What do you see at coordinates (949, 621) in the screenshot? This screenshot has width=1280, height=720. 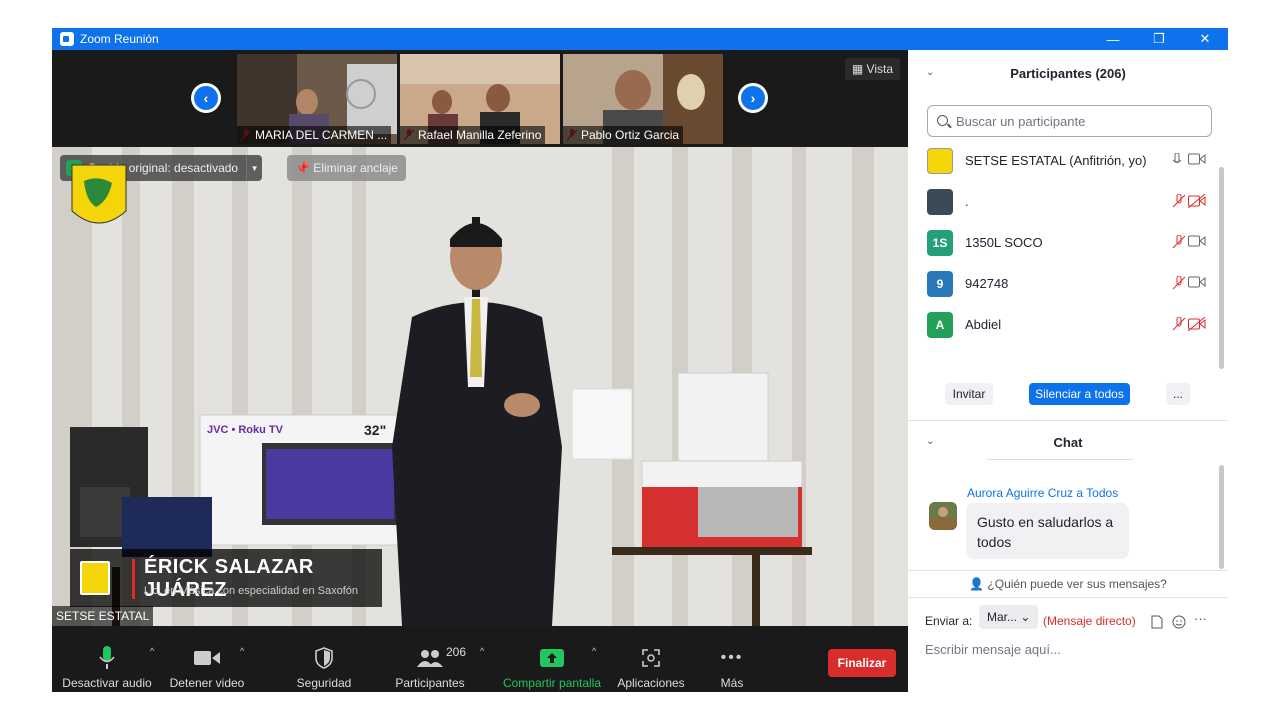 I see `send-to-label: Enviar a:` at bounding box center [949, 621].